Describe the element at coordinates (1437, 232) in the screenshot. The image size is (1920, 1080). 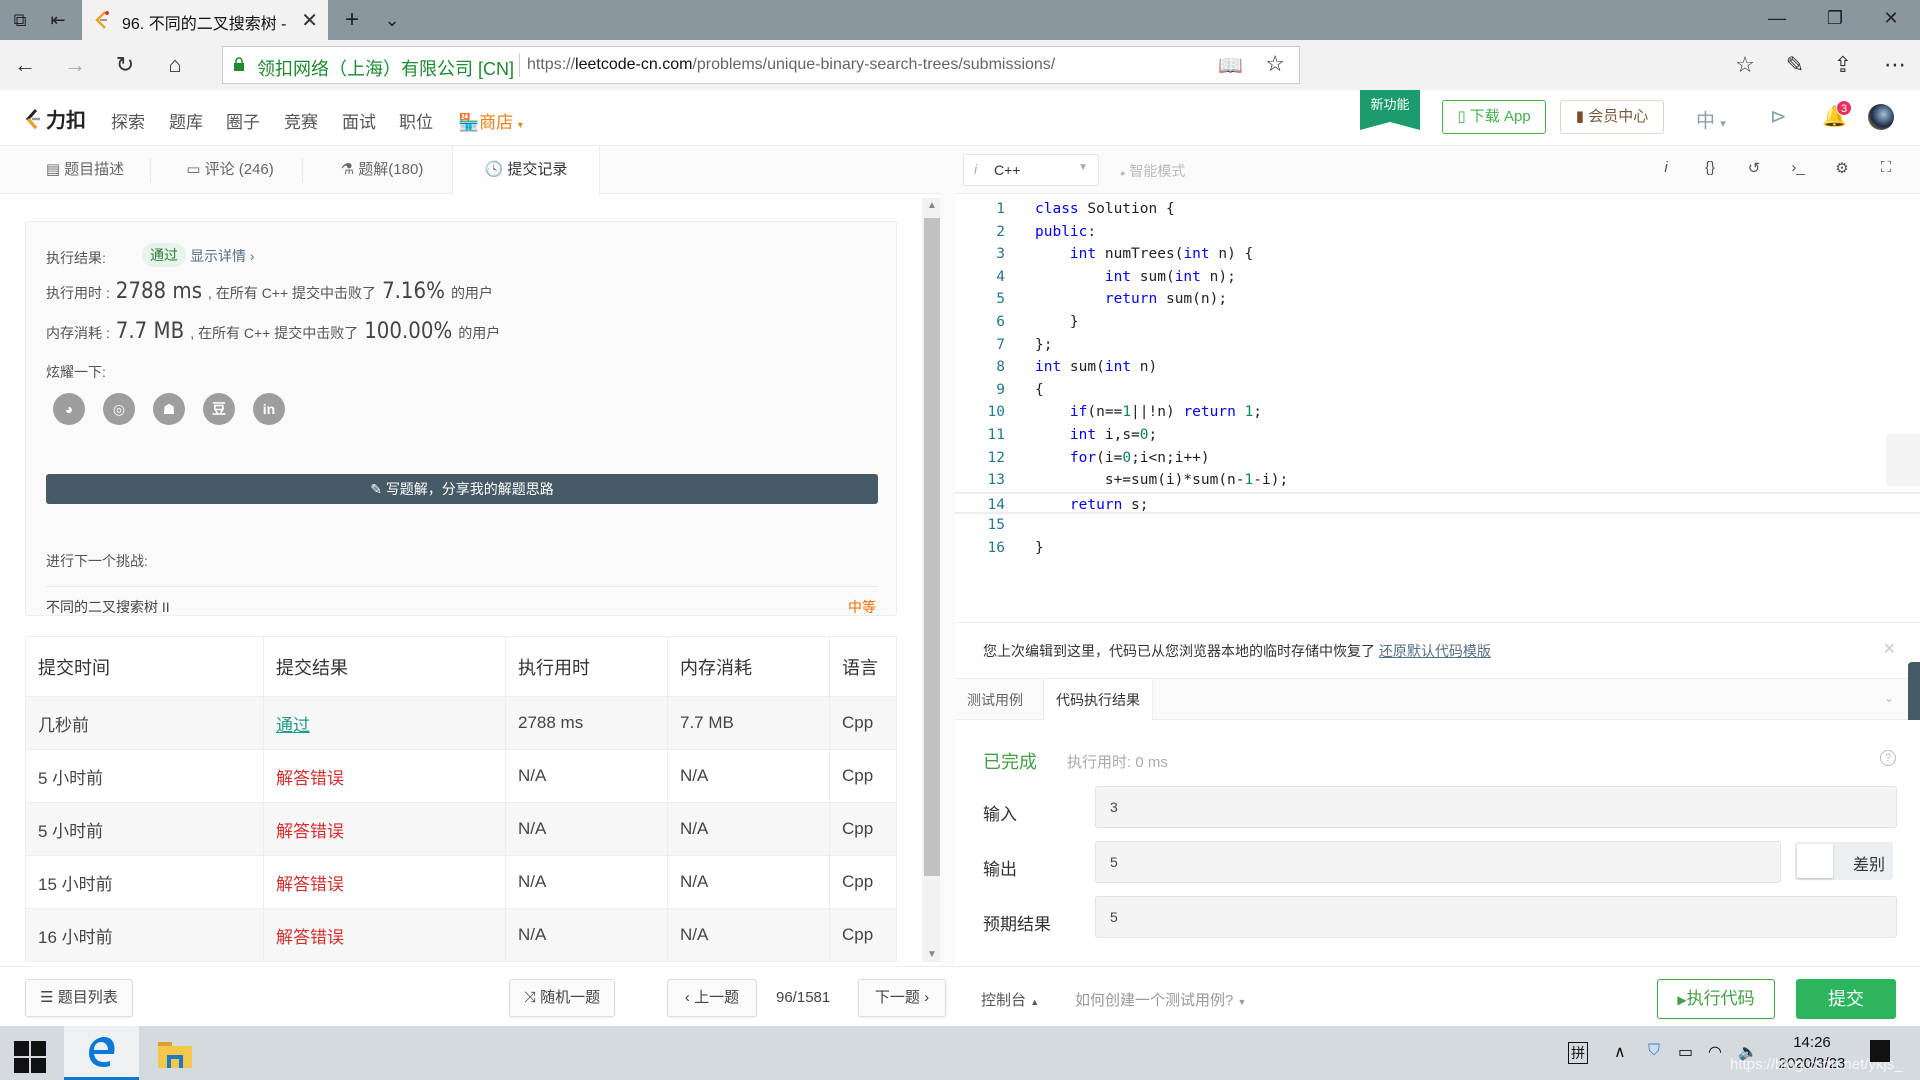
I see `code-line: 2 public:` at that location.